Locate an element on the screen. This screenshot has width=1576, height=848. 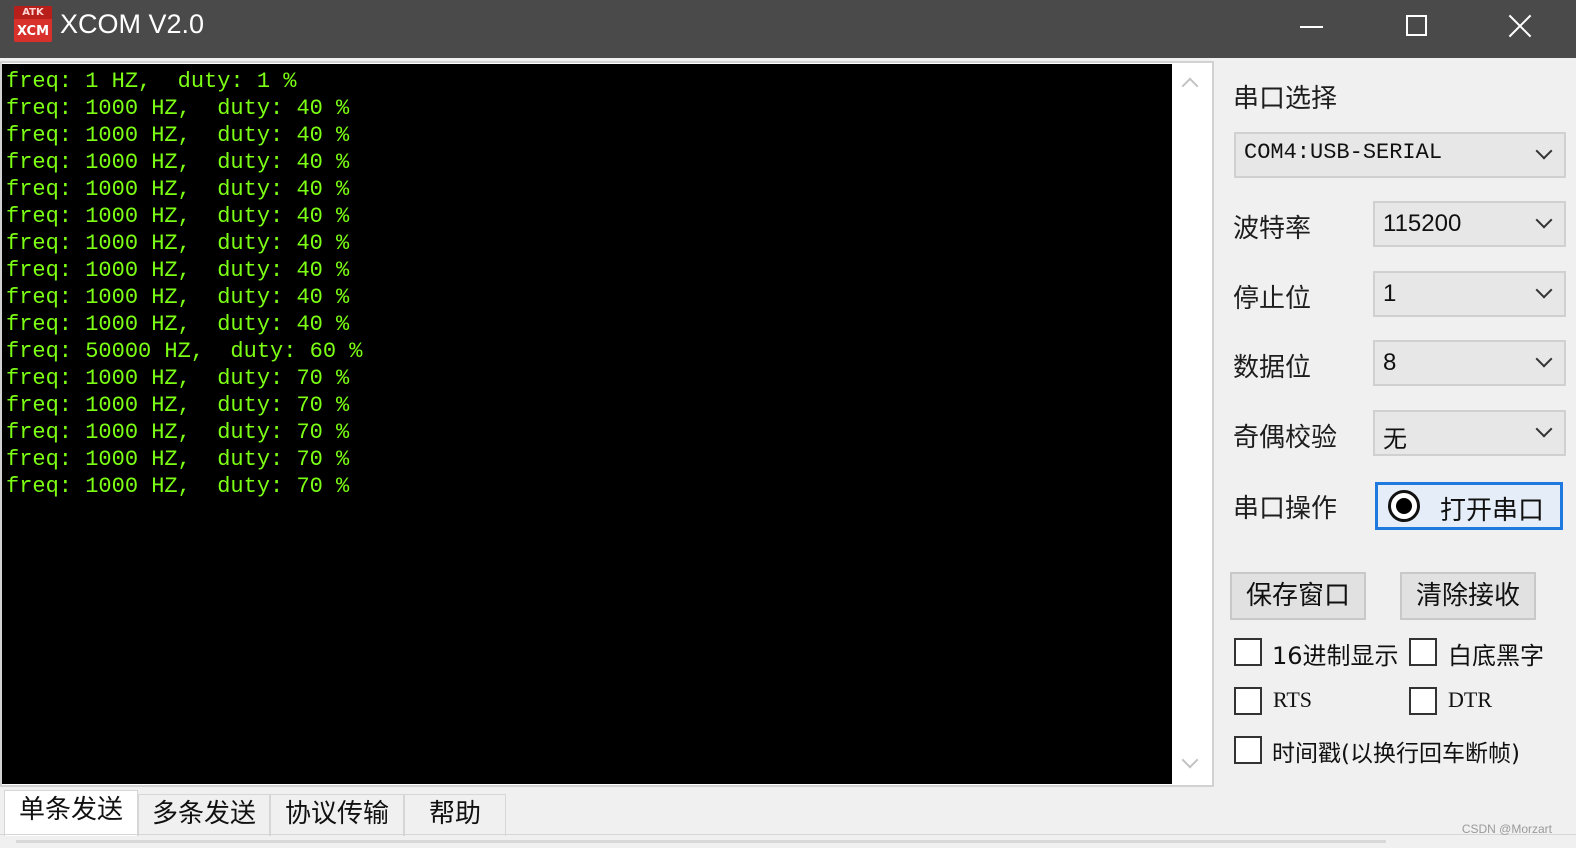
window-title: XCOM V2.0 is located at coordinates (132, 24).